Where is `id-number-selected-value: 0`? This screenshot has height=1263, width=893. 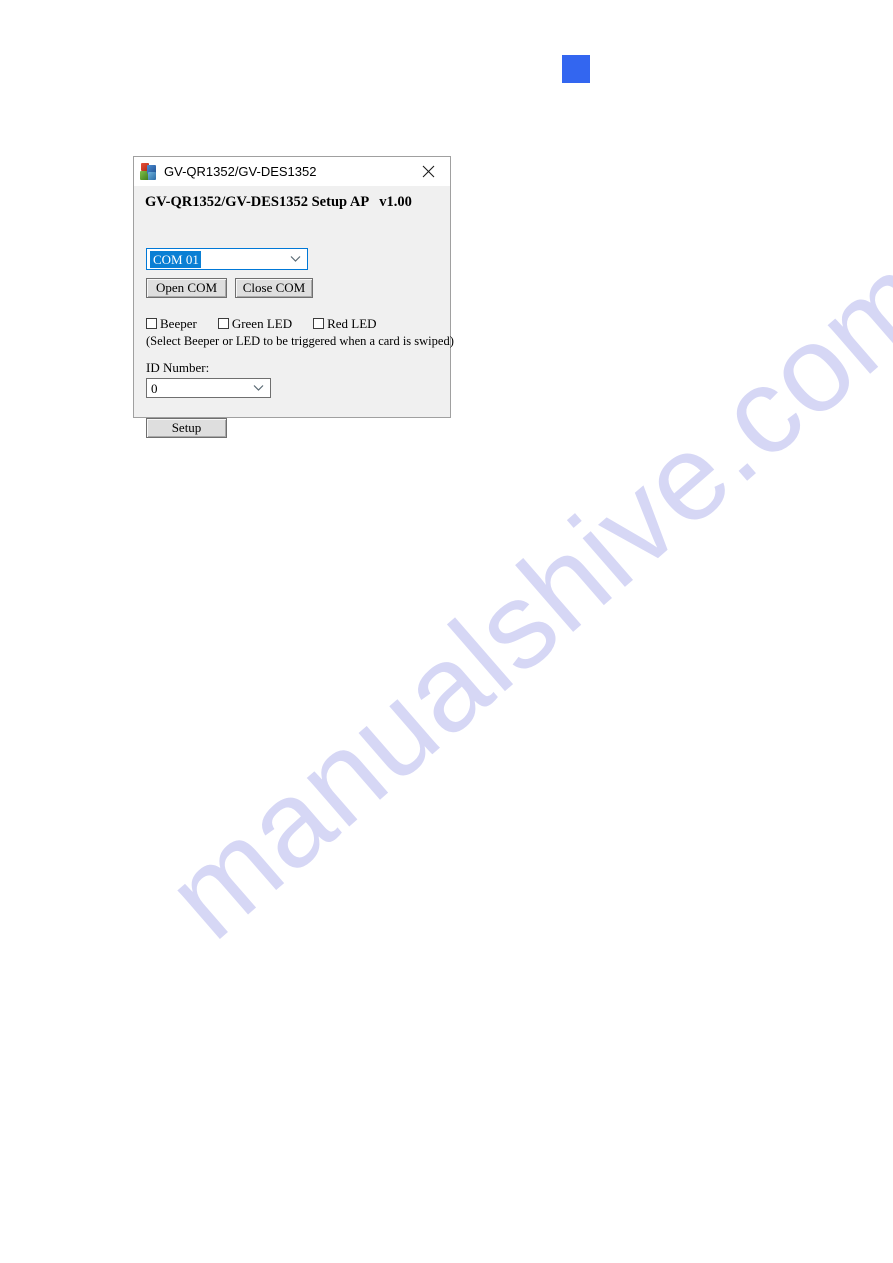
id-number-selected-value: 0 is located at coordinates (154, 388).